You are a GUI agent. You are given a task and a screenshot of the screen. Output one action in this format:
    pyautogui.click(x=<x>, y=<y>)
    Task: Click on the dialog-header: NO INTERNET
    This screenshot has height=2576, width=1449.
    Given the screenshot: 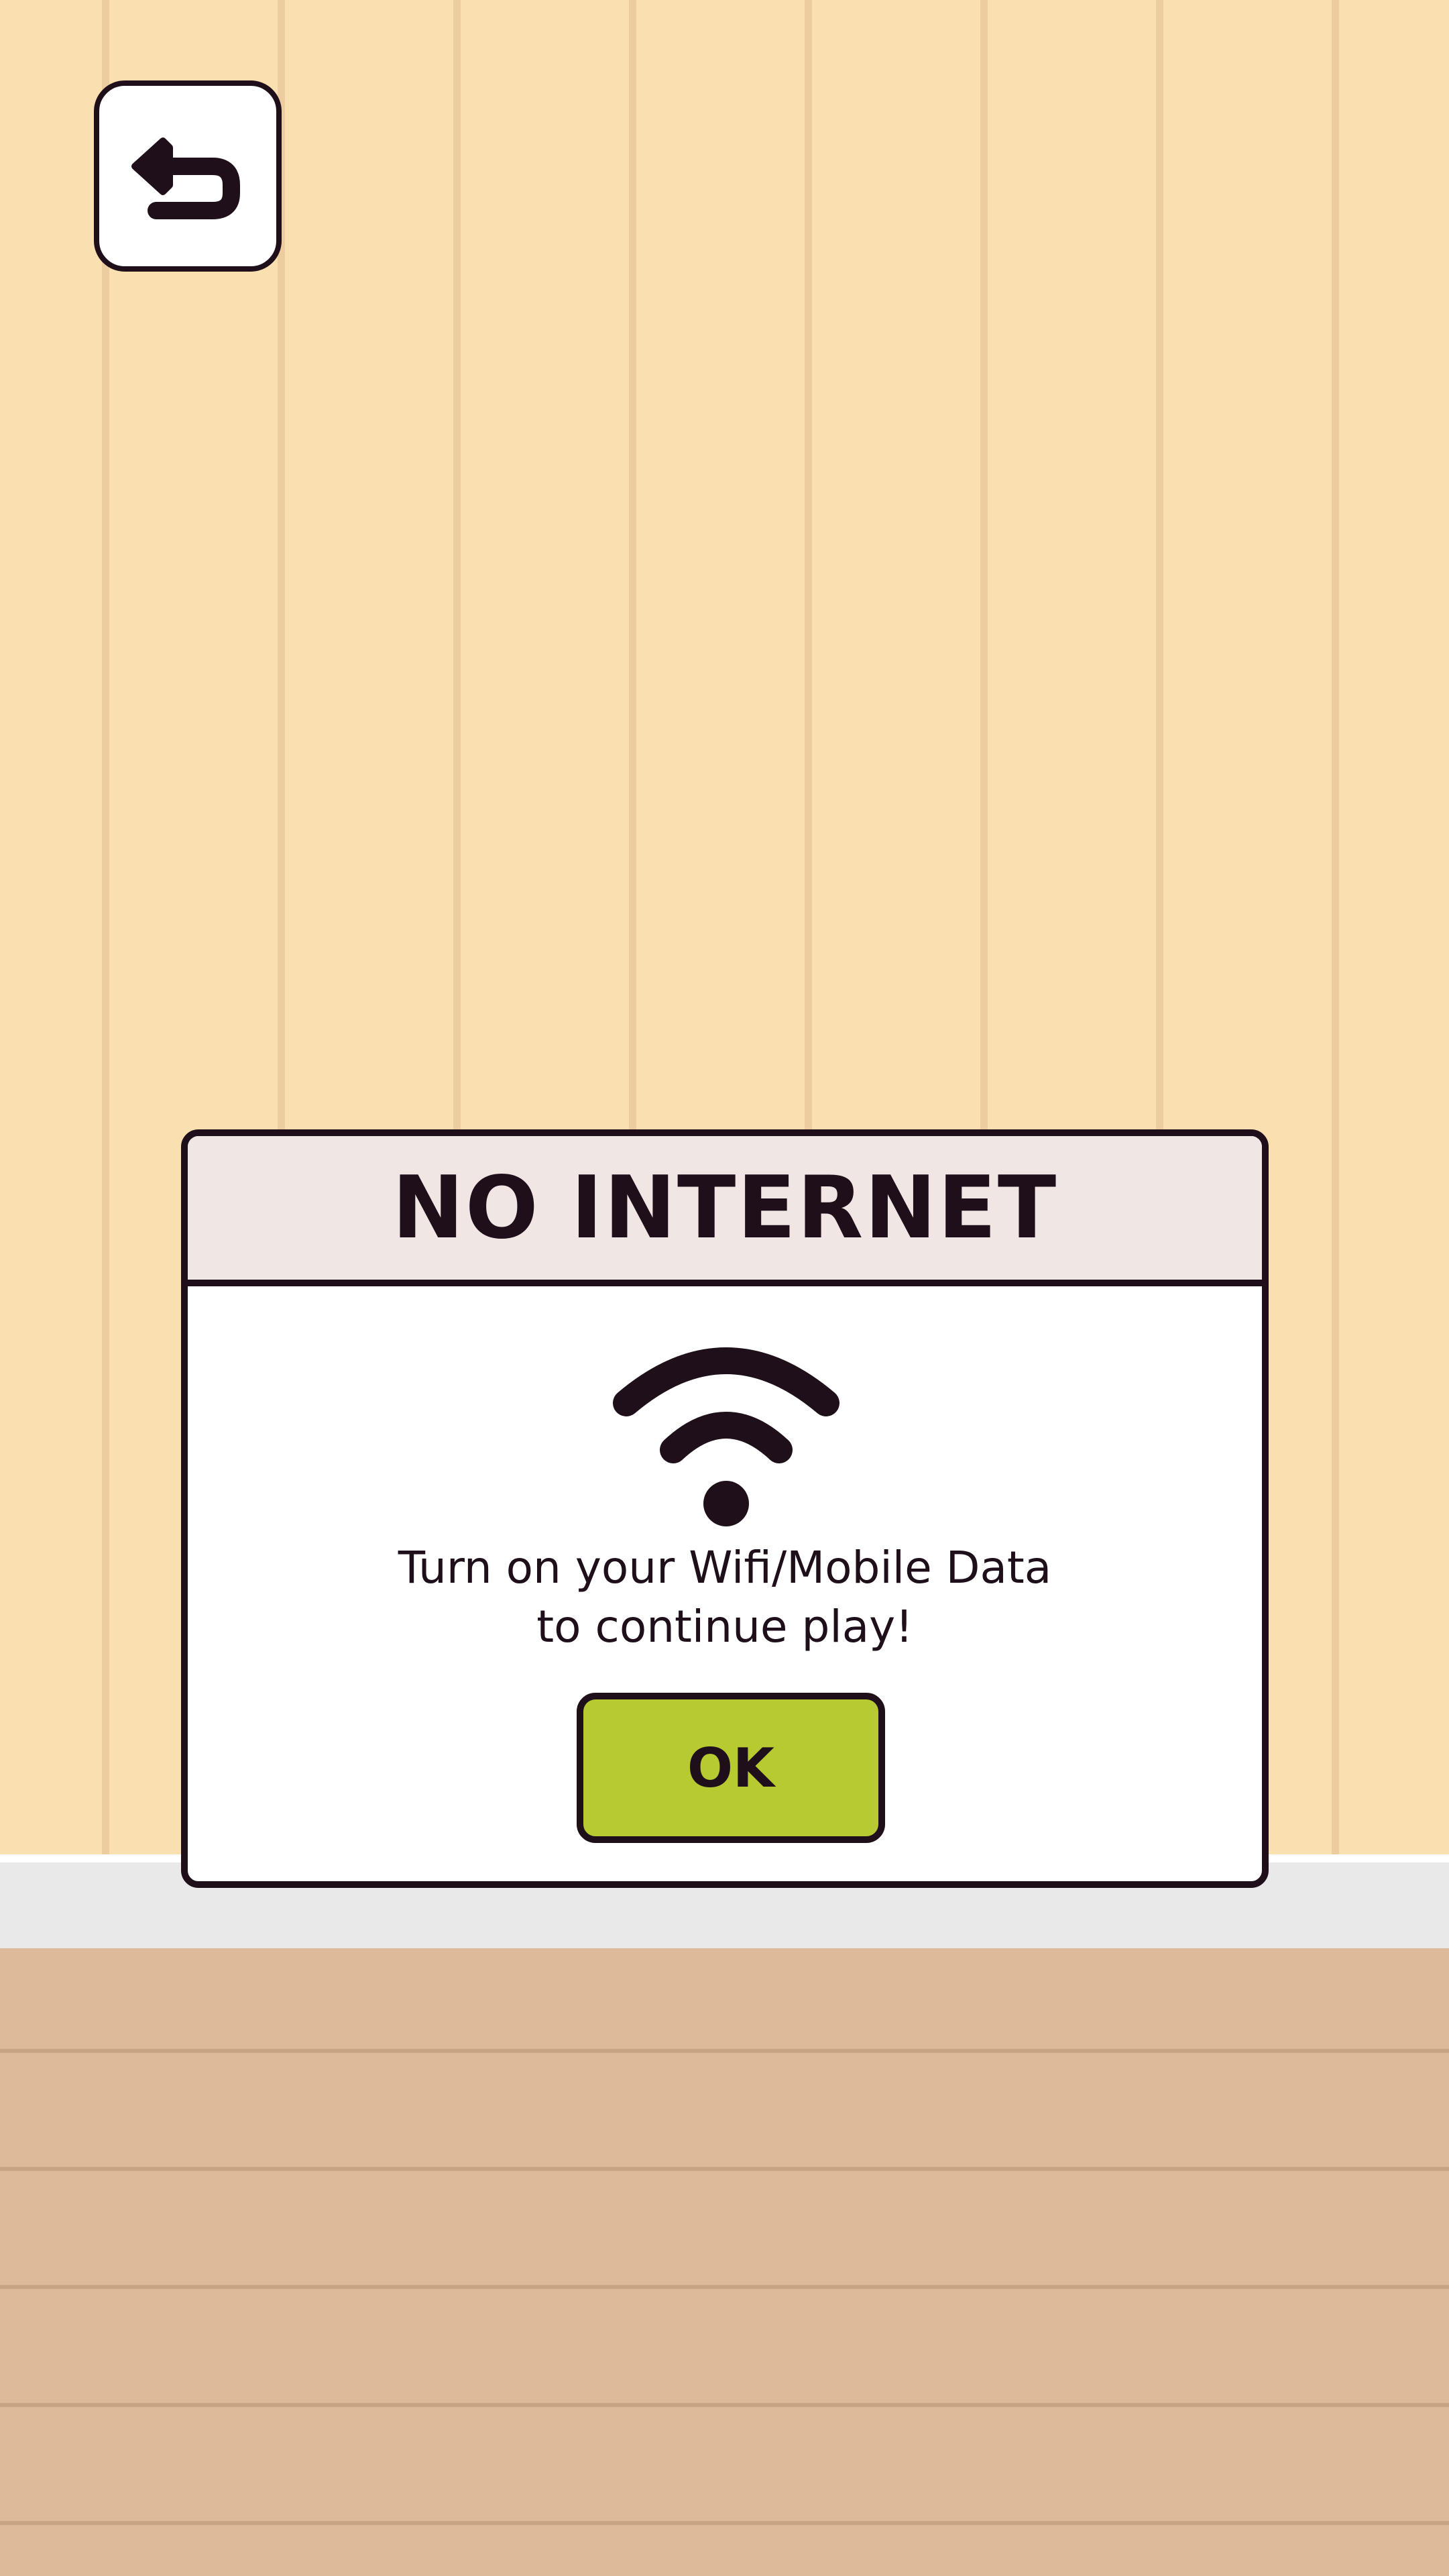 What is the action you would take?
    pyautogui.click(x=725, y=1211)
    